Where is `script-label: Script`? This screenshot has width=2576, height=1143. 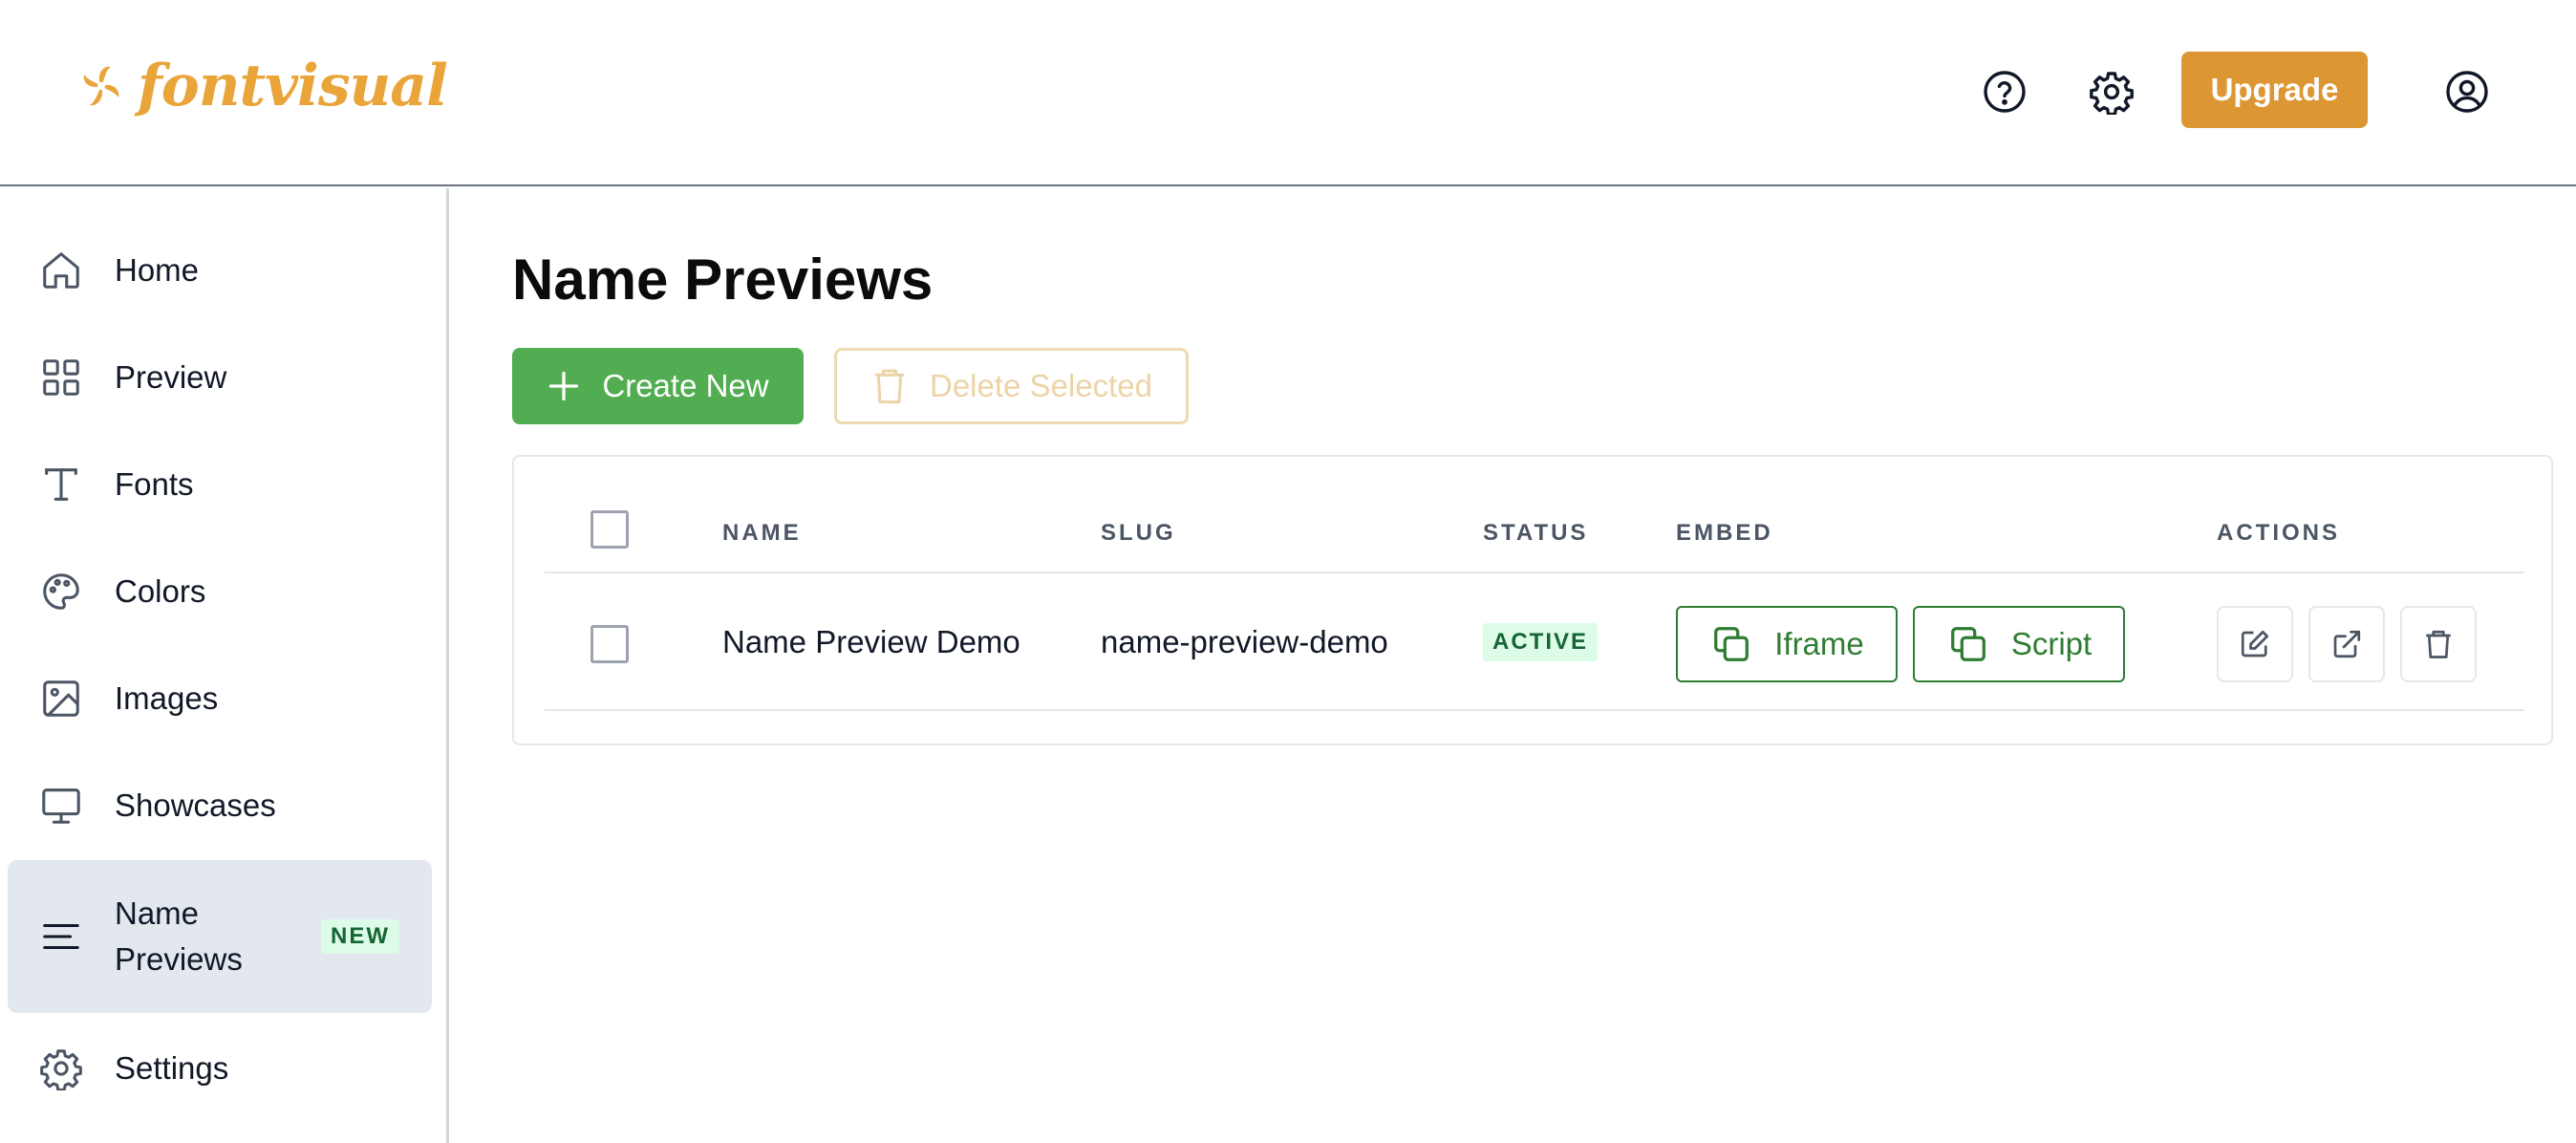 script-label: Script is located at coordinates (2051, 643).